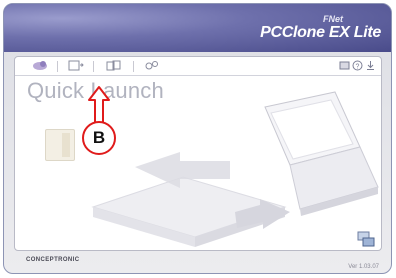 This screenshot has height=278, width=396. What do you see at coordinates (366, 239) in the screenshot?
I see `monitor-icon` at bounding box center [366, 239].